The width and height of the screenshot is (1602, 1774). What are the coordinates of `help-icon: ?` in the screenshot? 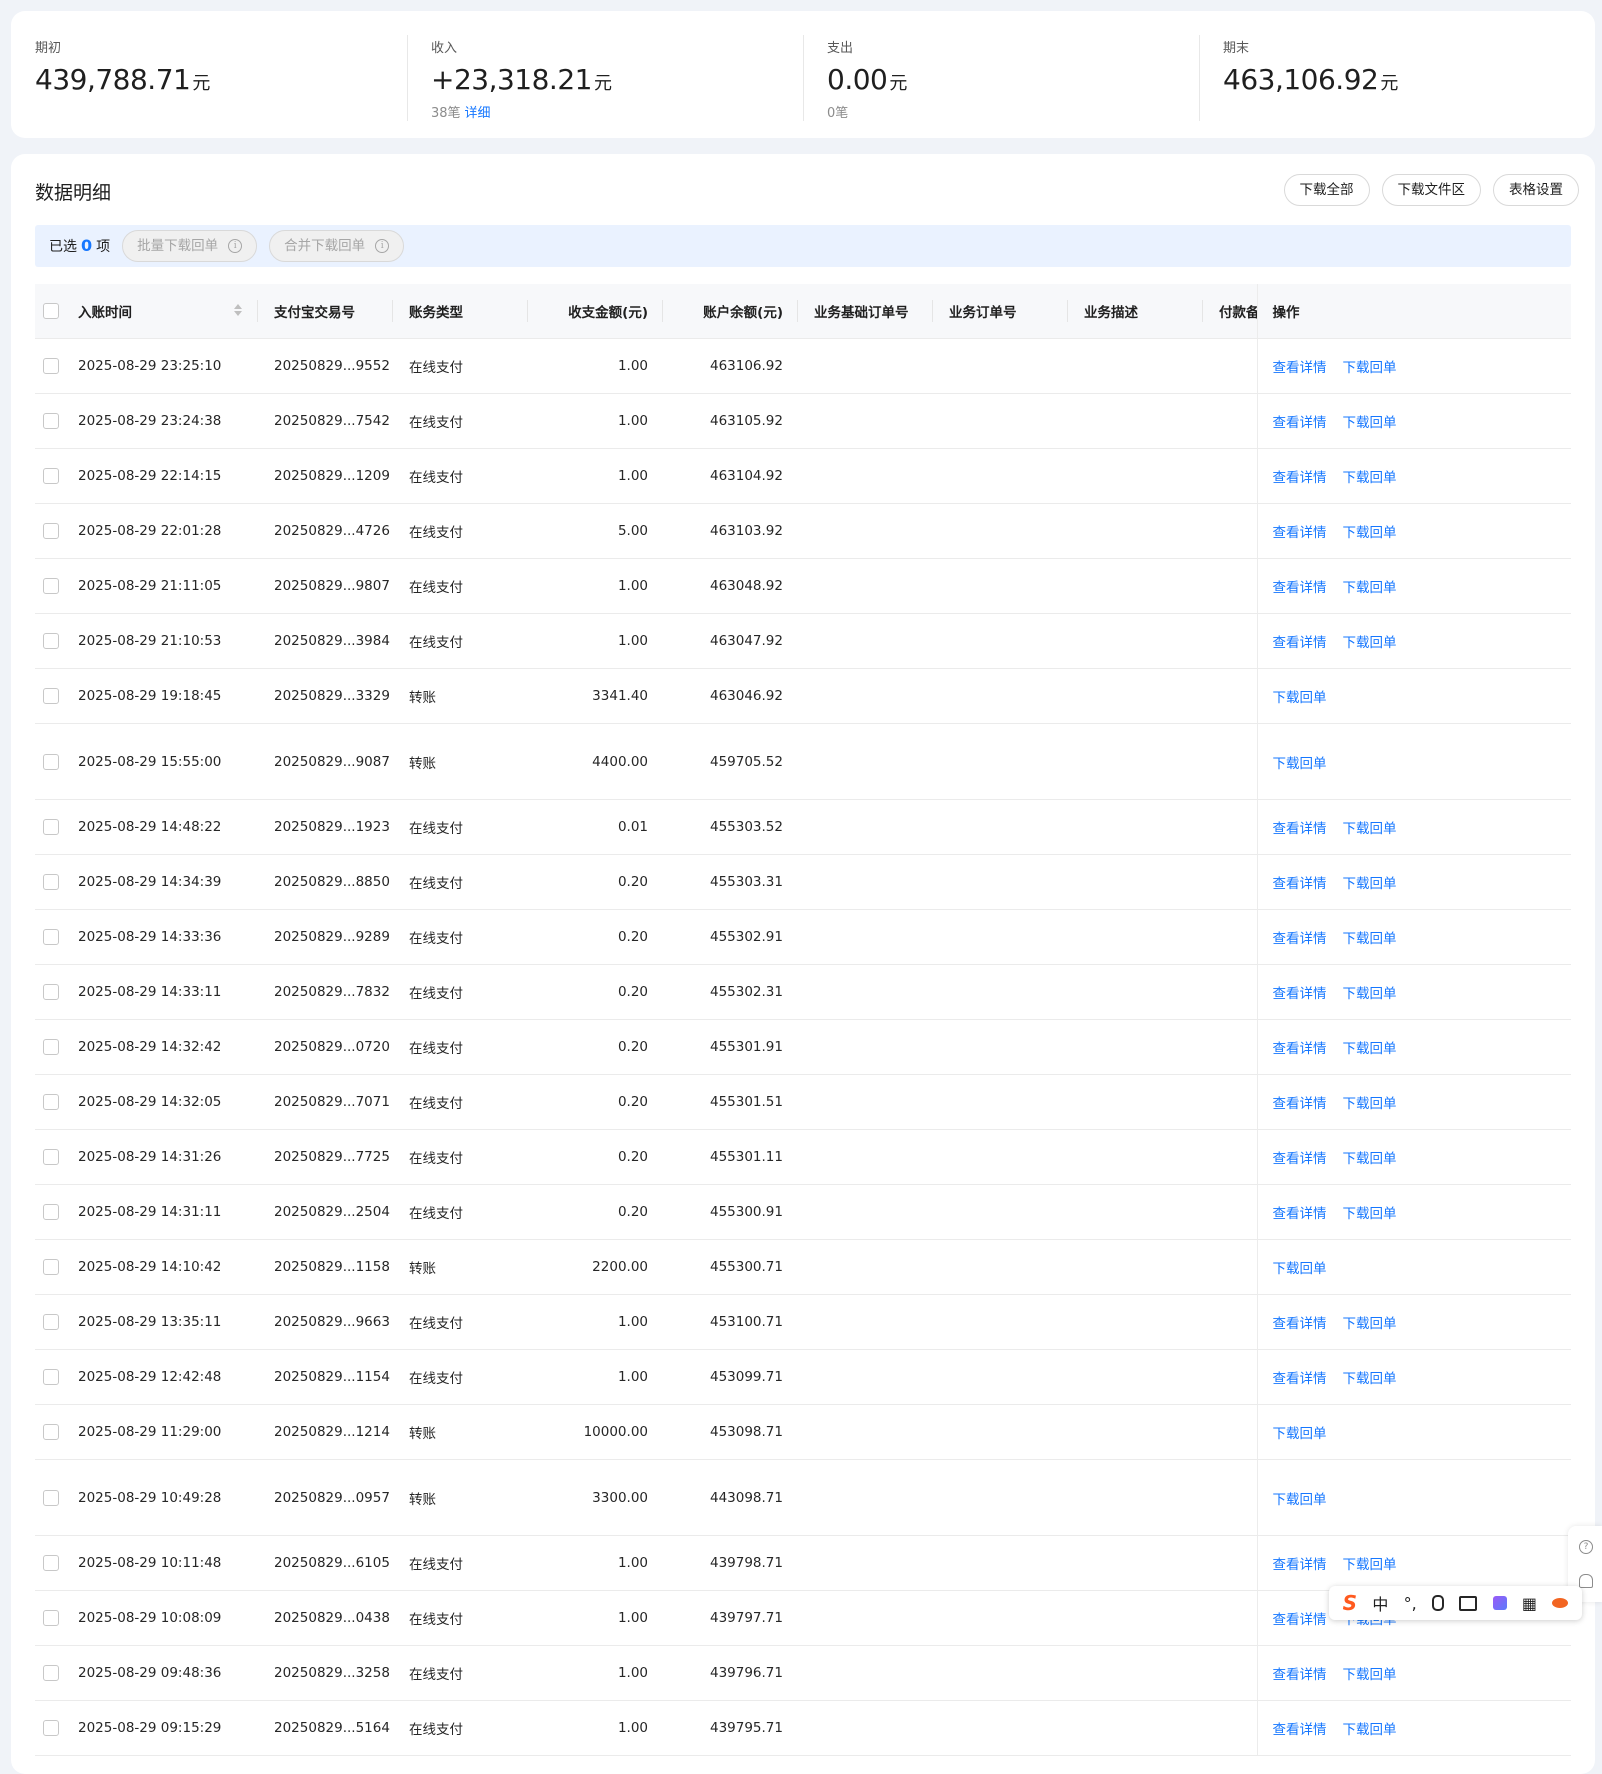 It's located at (1586, 1547).